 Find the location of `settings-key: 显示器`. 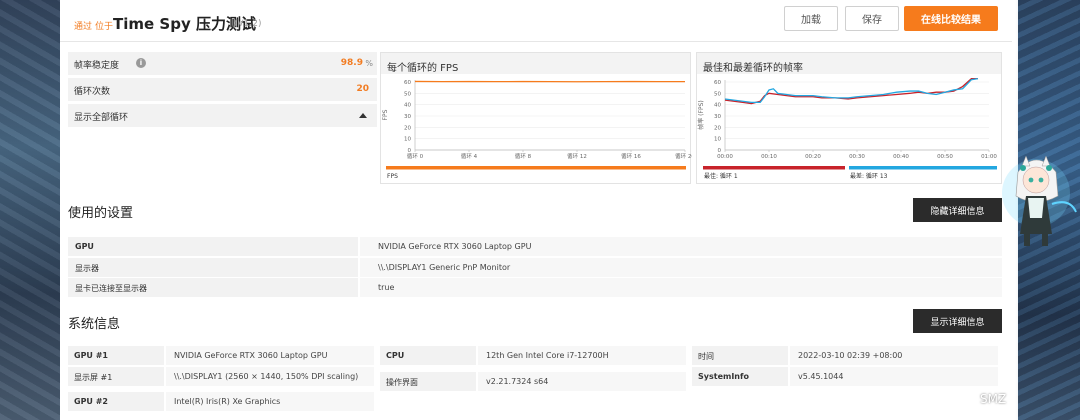

settings-key: 显示器 is located at coordinates (213, 267).